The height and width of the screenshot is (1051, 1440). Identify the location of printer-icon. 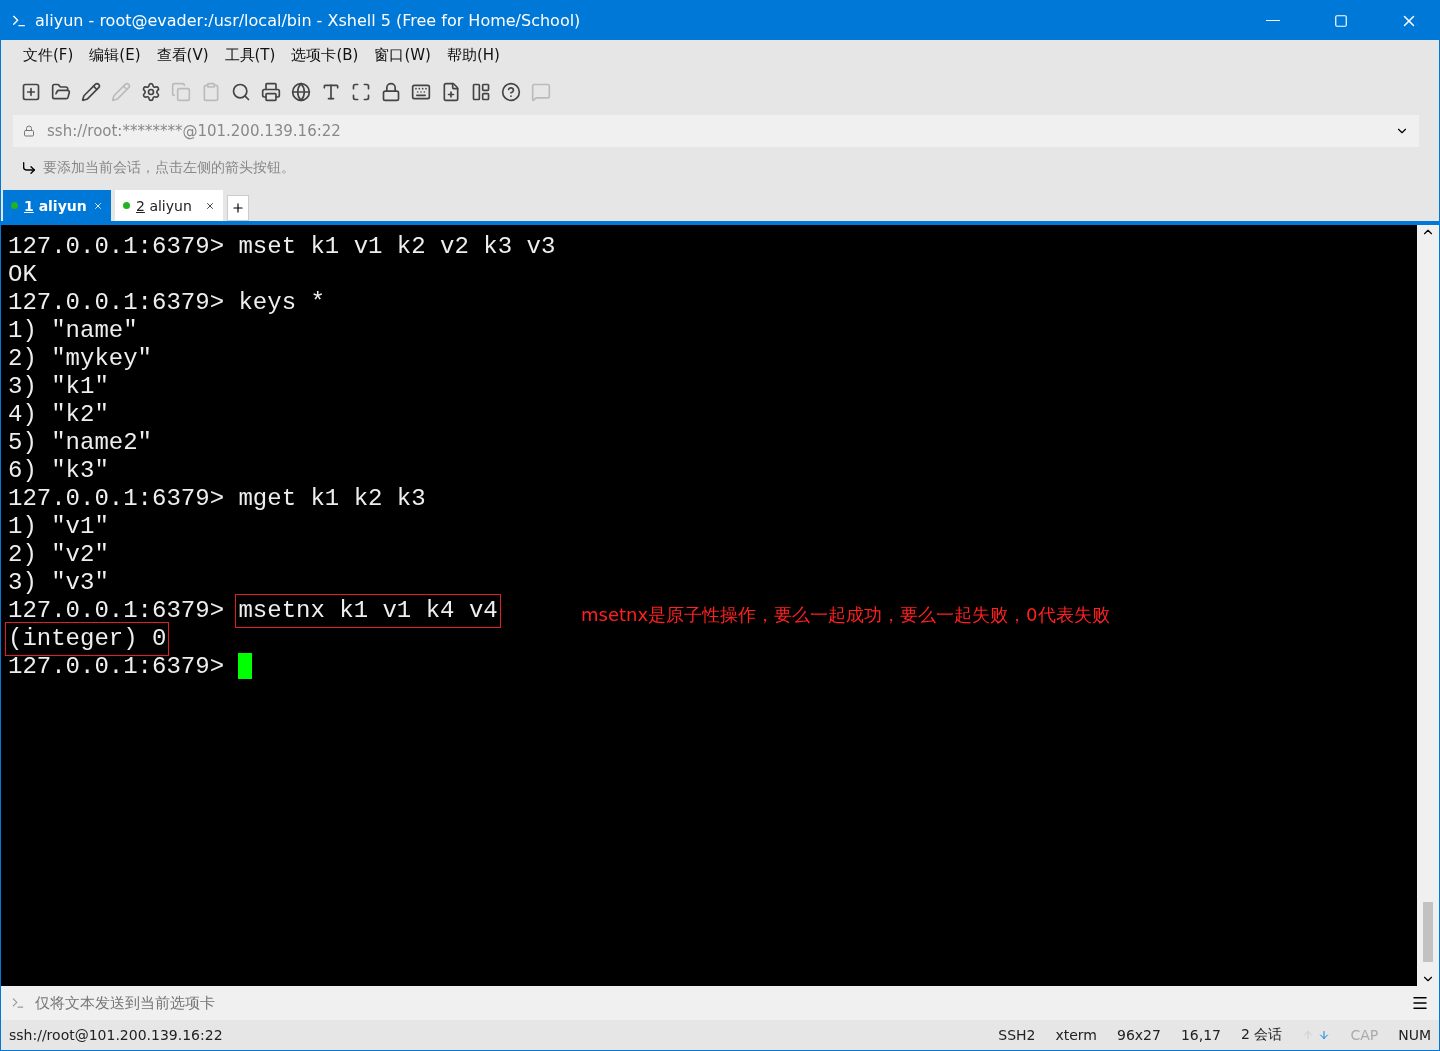
(271, 92).